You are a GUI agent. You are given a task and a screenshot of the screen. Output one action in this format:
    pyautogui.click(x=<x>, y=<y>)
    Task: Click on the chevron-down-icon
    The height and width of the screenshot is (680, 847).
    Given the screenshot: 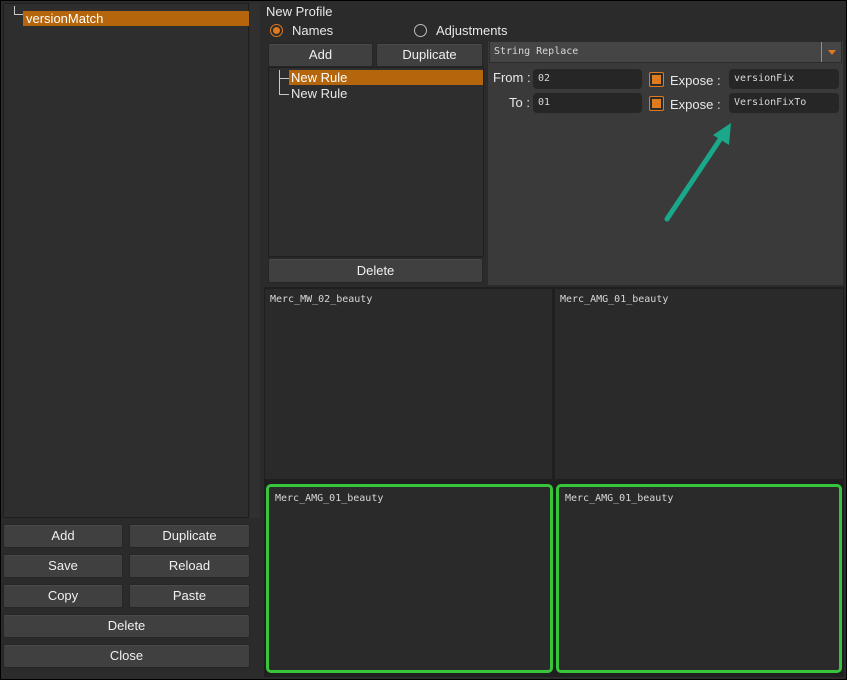 What is the action you would take?
    pyautogui.click(x=831, y=52)
    